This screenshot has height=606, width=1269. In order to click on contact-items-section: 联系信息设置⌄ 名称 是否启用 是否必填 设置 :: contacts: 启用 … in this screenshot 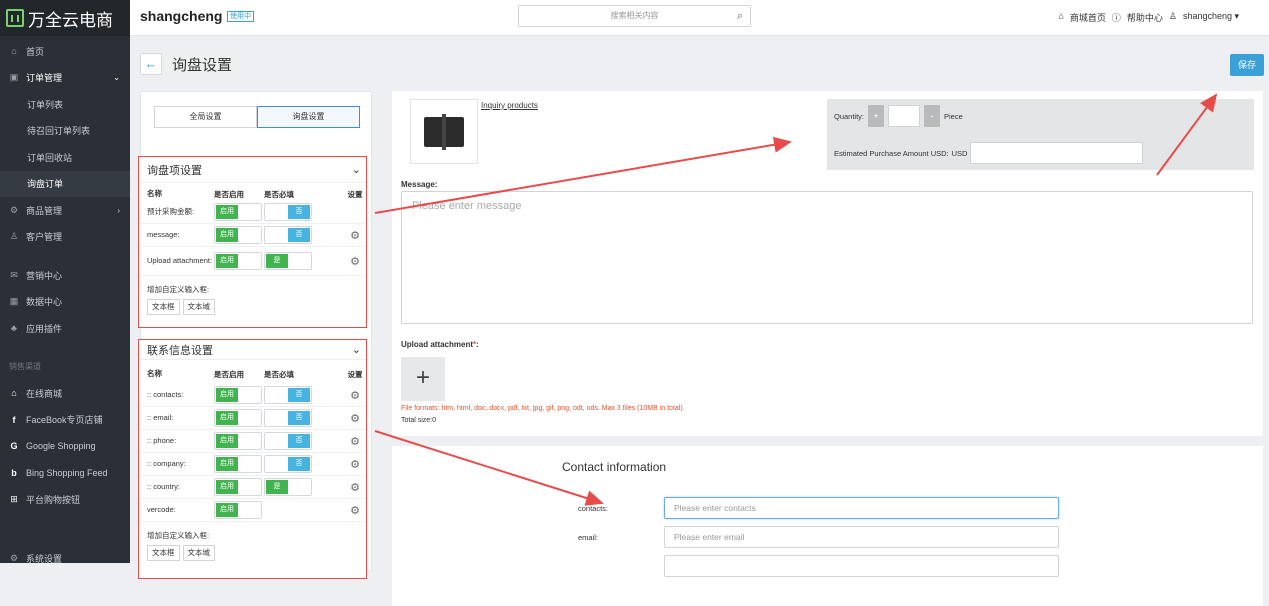, I will do `click(252, 459)`.